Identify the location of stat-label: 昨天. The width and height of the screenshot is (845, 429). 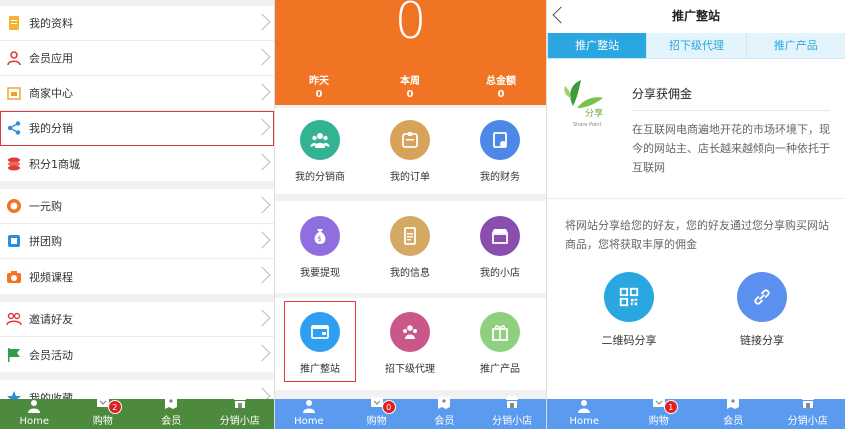
(319, 81).